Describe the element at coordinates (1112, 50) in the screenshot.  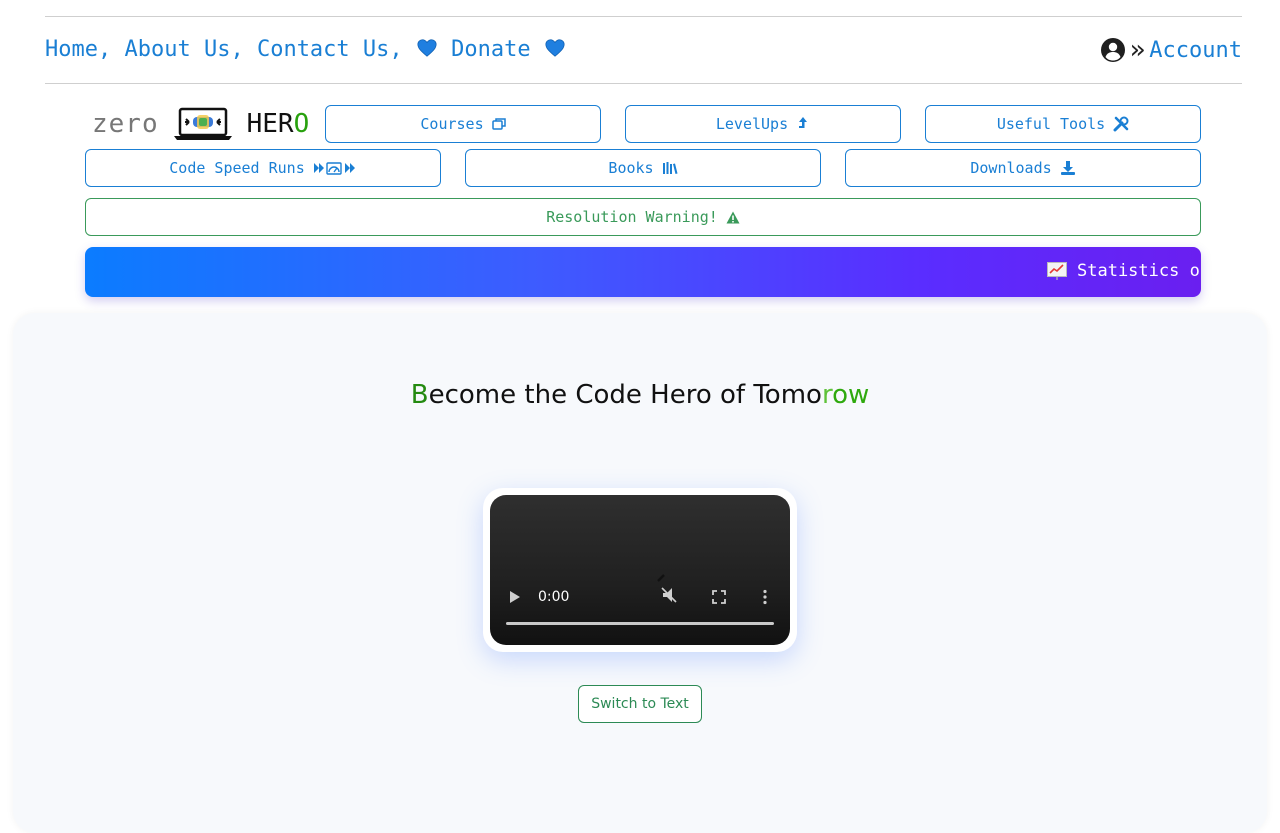
I see `user-circle-icon` at that location.